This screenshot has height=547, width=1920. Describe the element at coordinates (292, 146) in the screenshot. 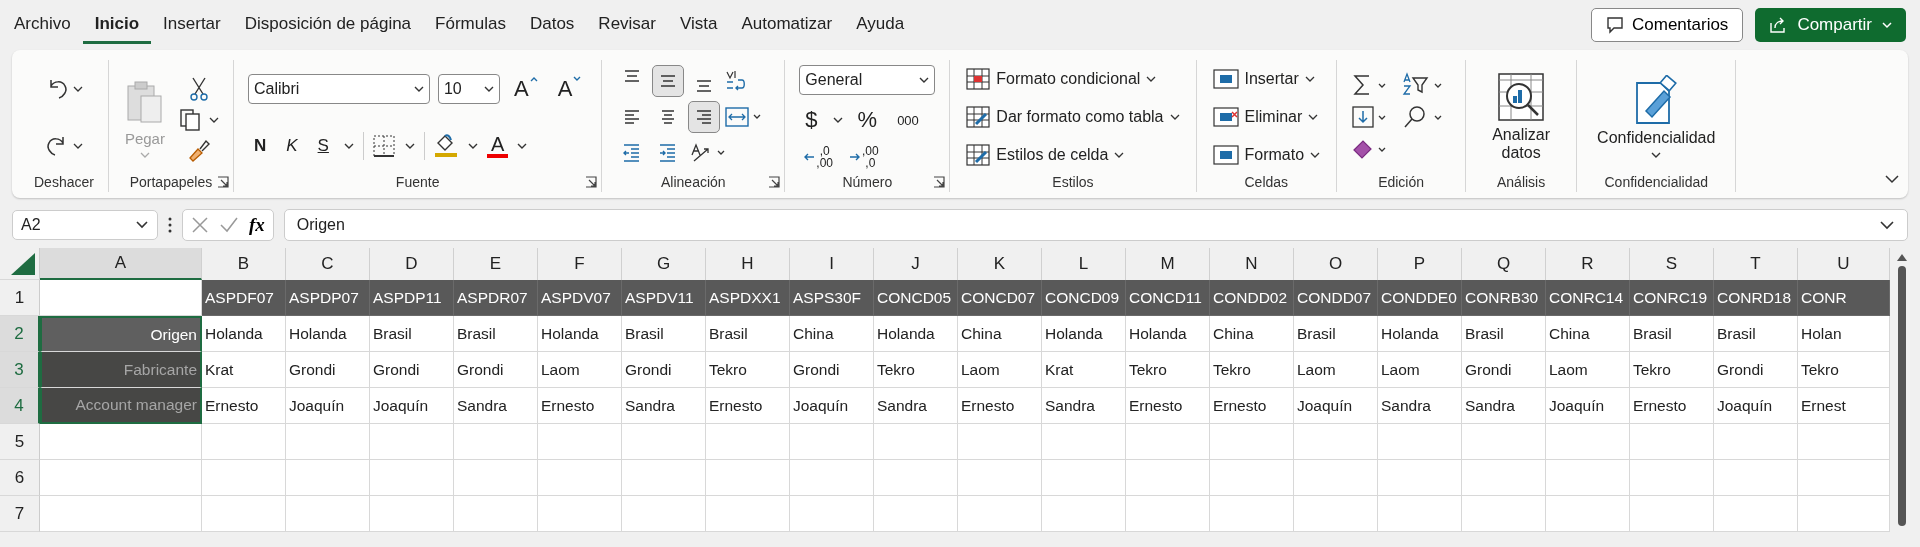

I see `italic-button: K` at that location.